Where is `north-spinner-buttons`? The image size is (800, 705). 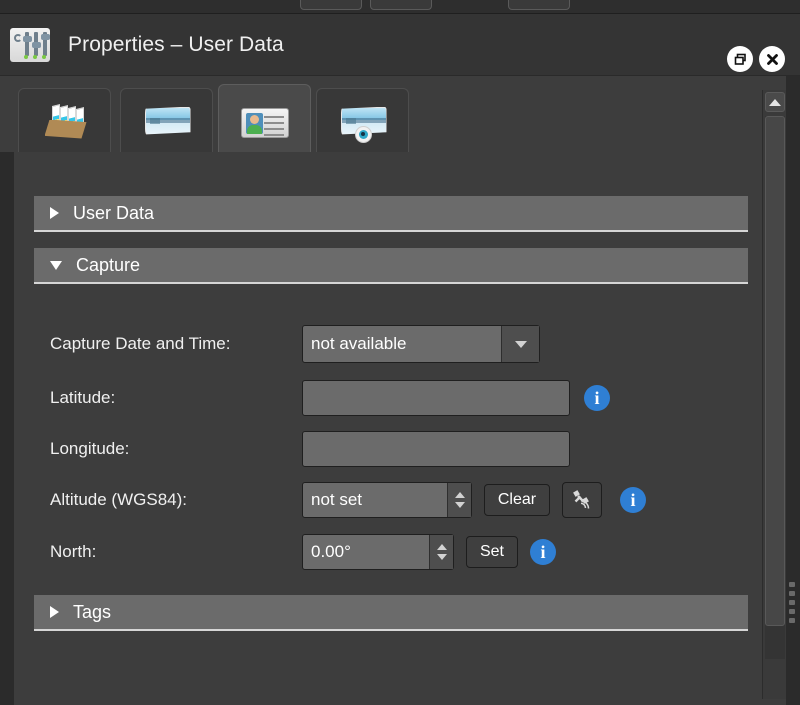
north-spinner-buttons is located at coordinates (441, 552).